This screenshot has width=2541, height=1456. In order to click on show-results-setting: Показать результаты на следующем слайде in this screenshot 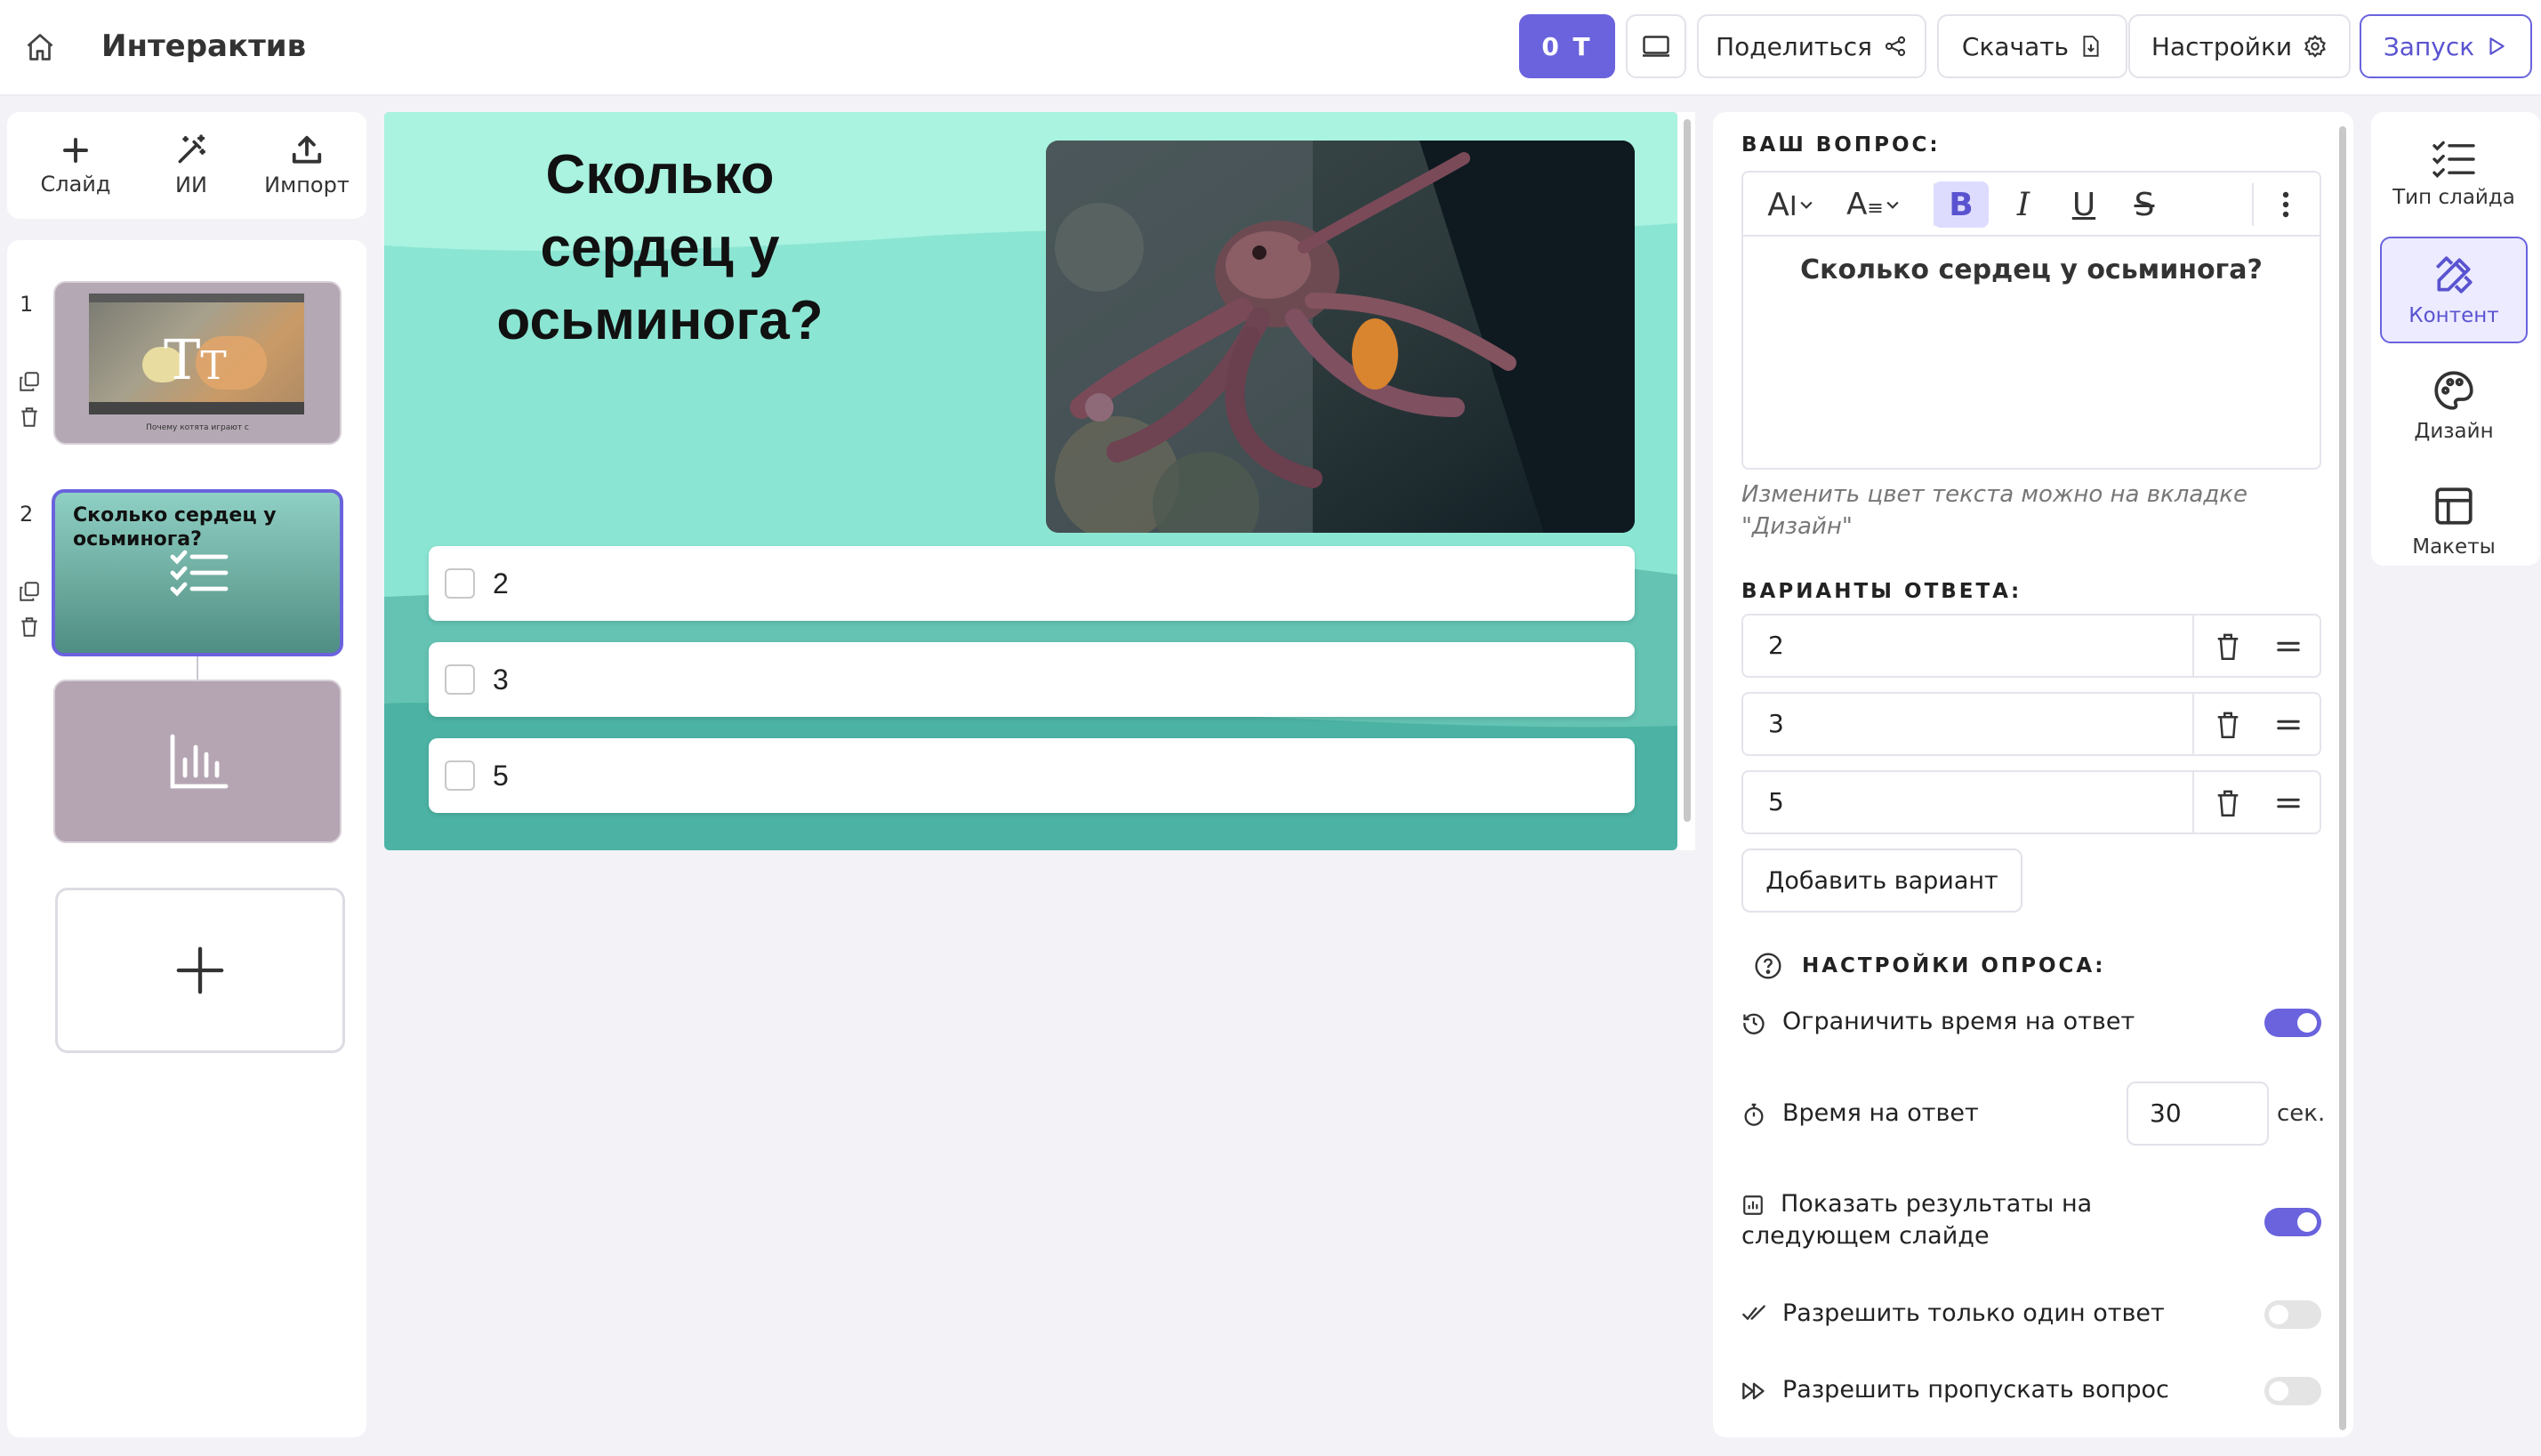, I will do `click(1946, 1220)`.